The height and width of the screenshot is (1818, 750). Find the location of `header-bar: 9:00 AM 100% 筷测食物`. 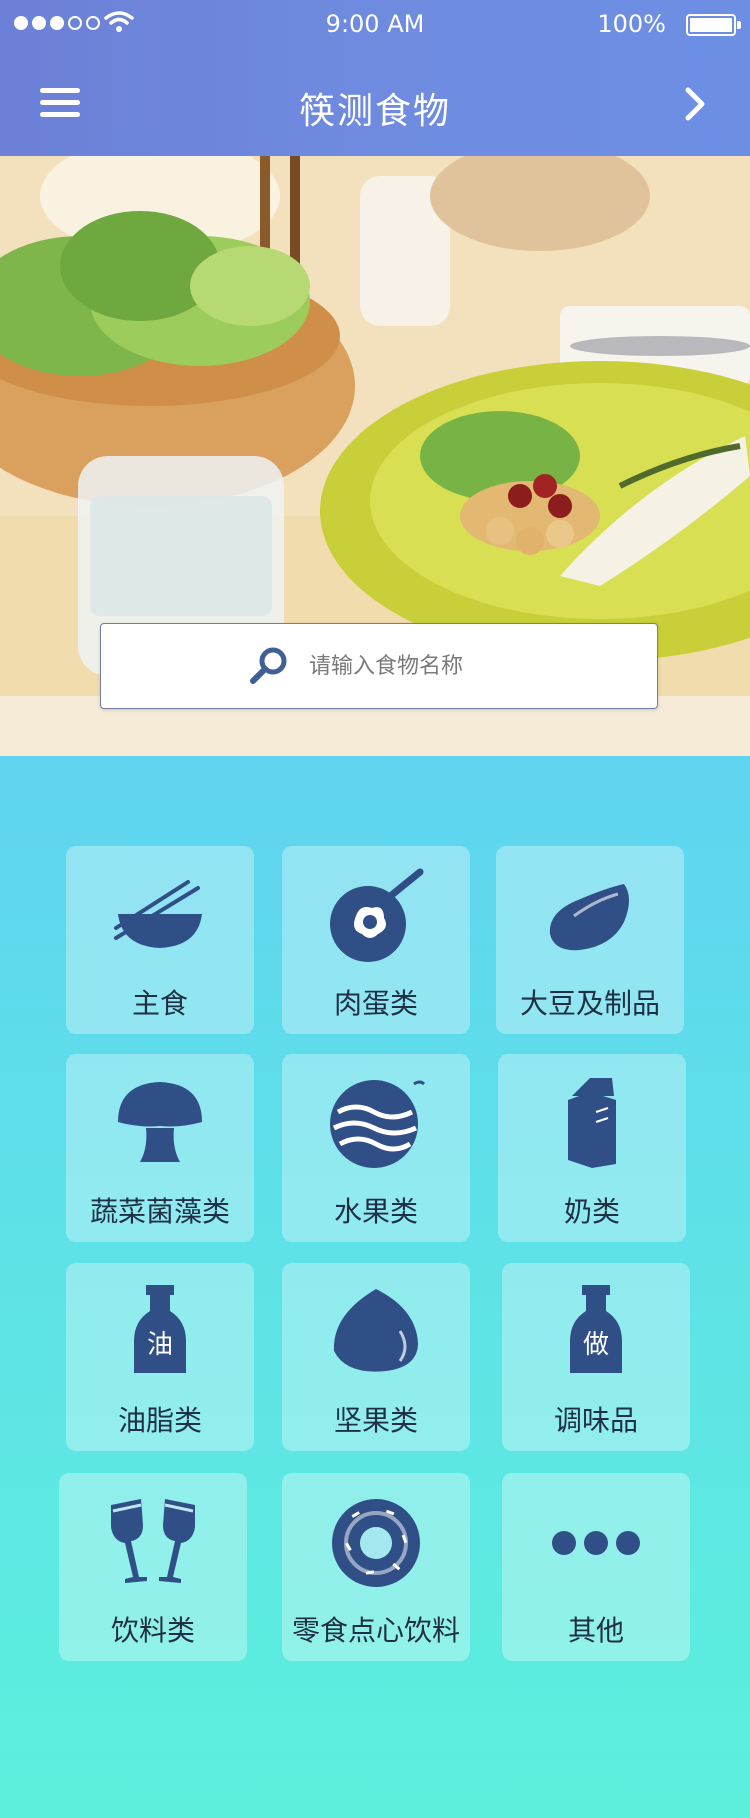

header-bar: 9:00 AM 100% 筷测食物 is located at coordinates (375, 78).